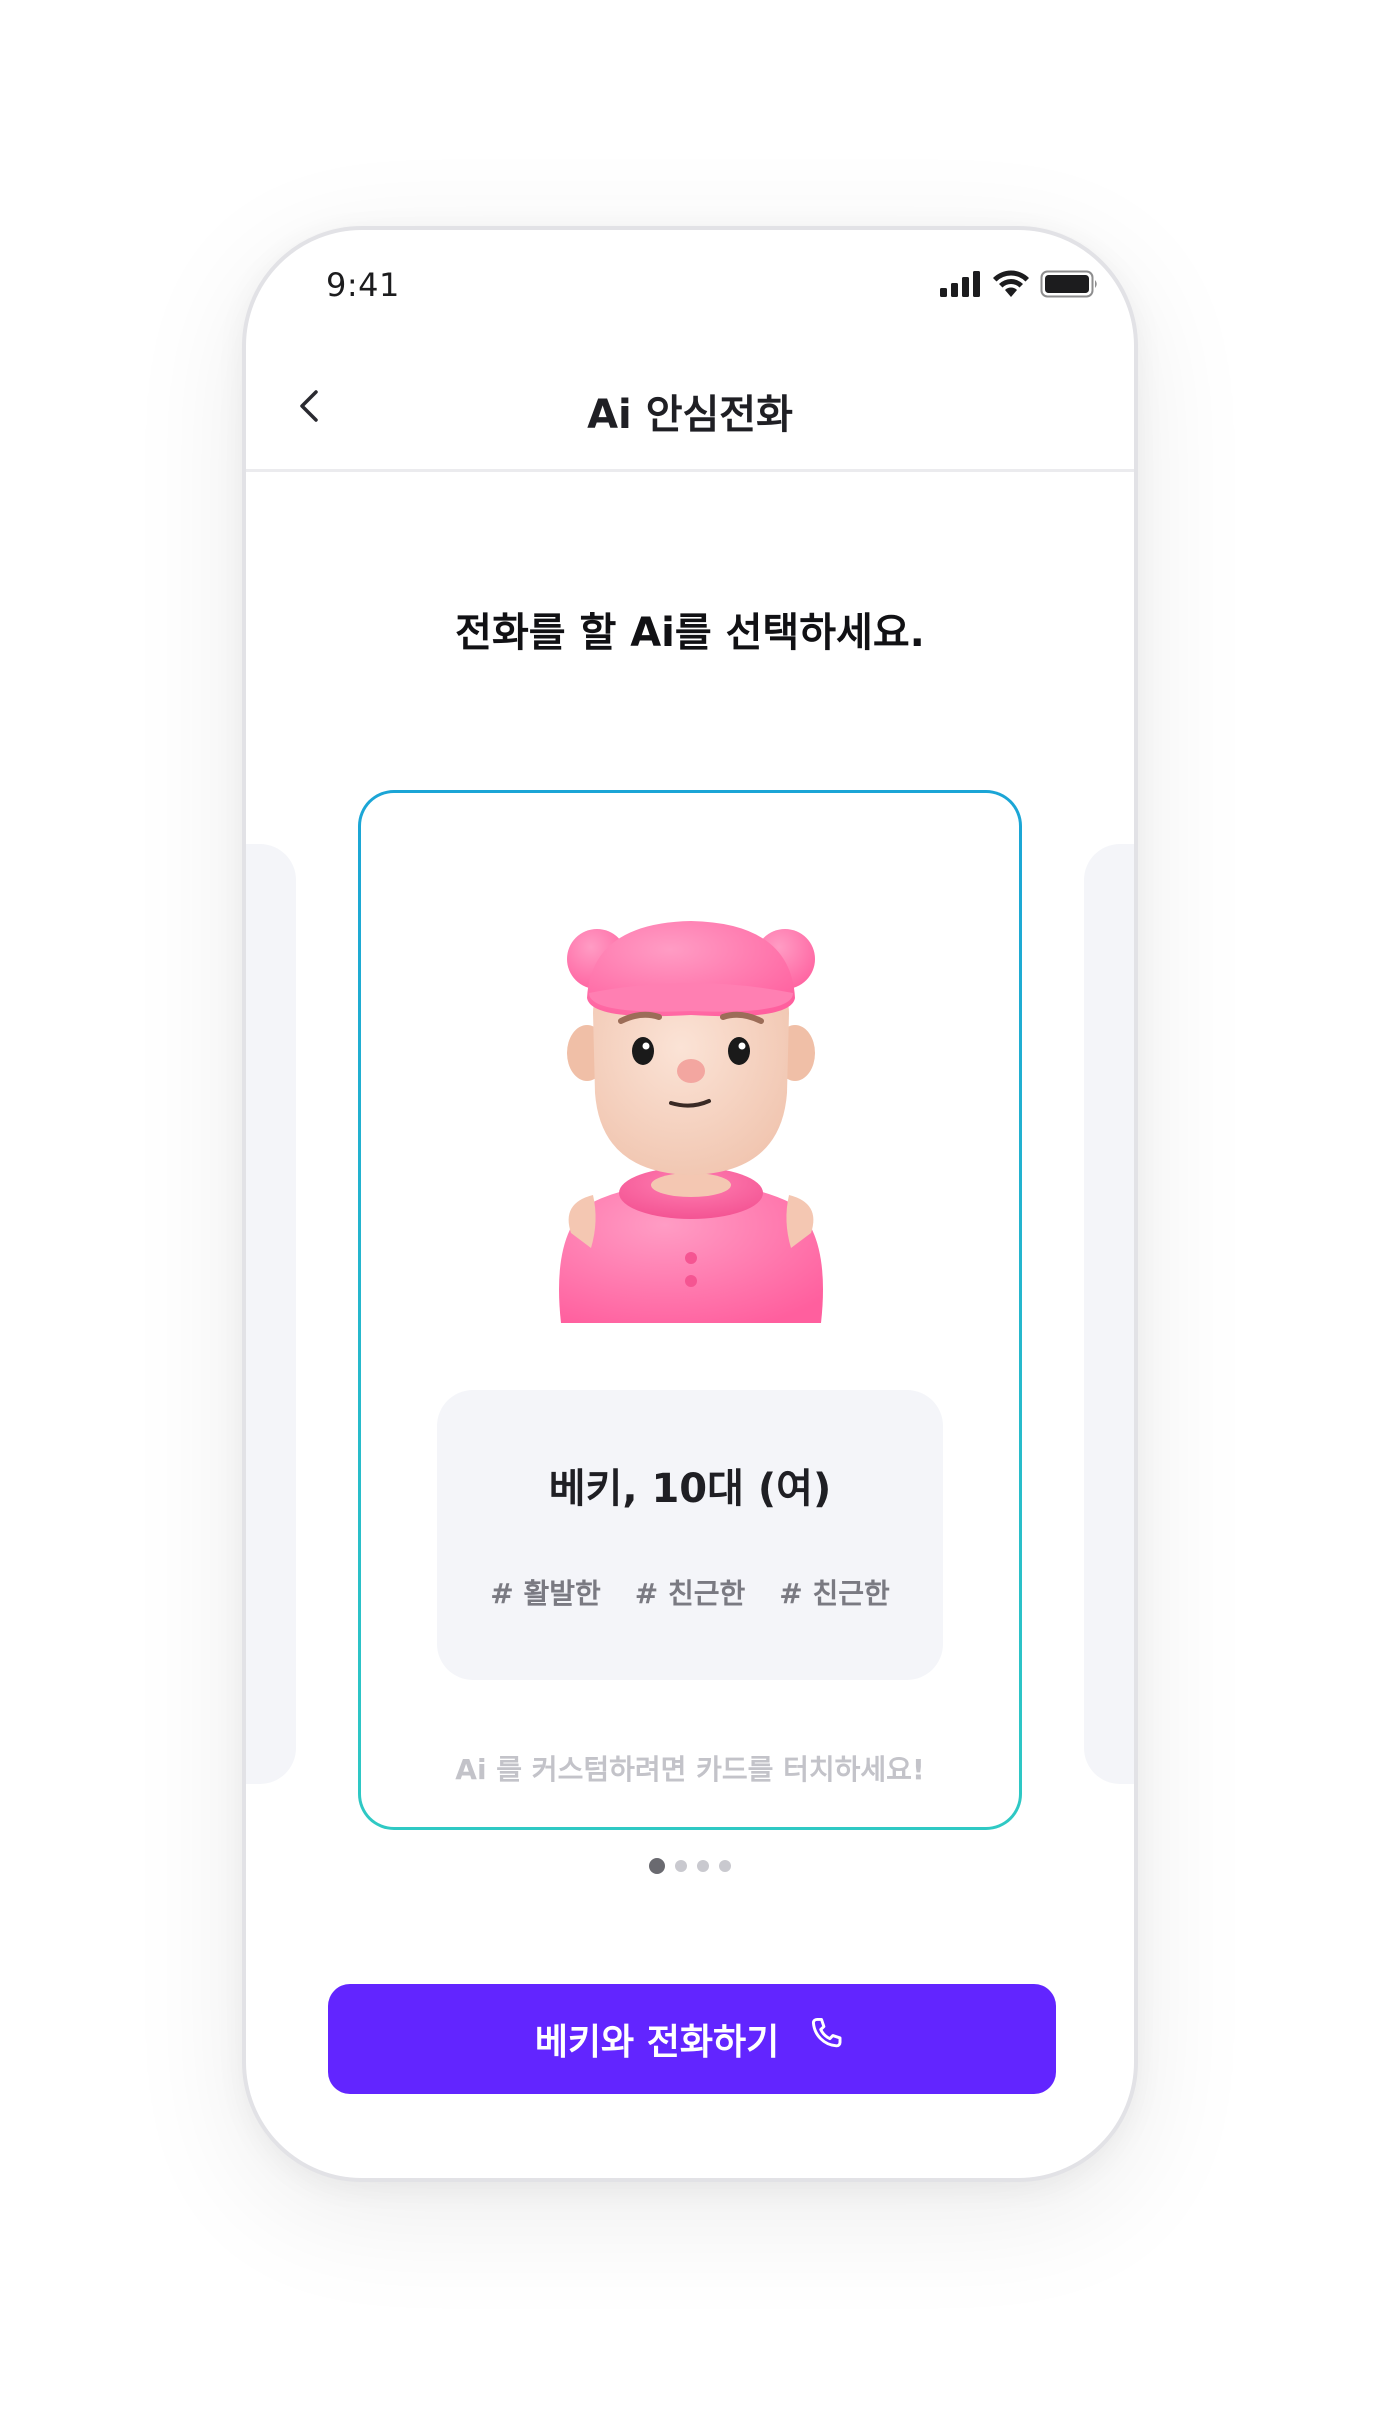  Describe the element at coordinates (271, 1314) in the screenshot. I see `previous-ai-card` at that location.